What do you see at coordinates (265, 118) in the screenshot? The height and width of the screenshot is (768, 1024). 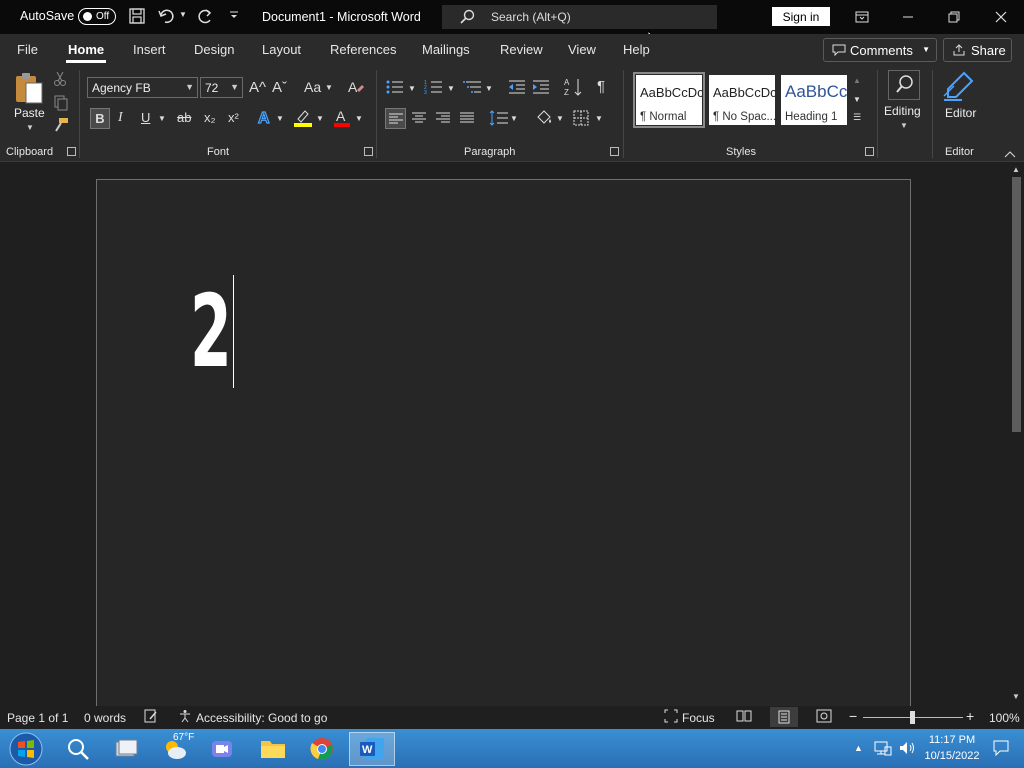 I see `text-effects-icon: A` at bounding box center [265, 118].